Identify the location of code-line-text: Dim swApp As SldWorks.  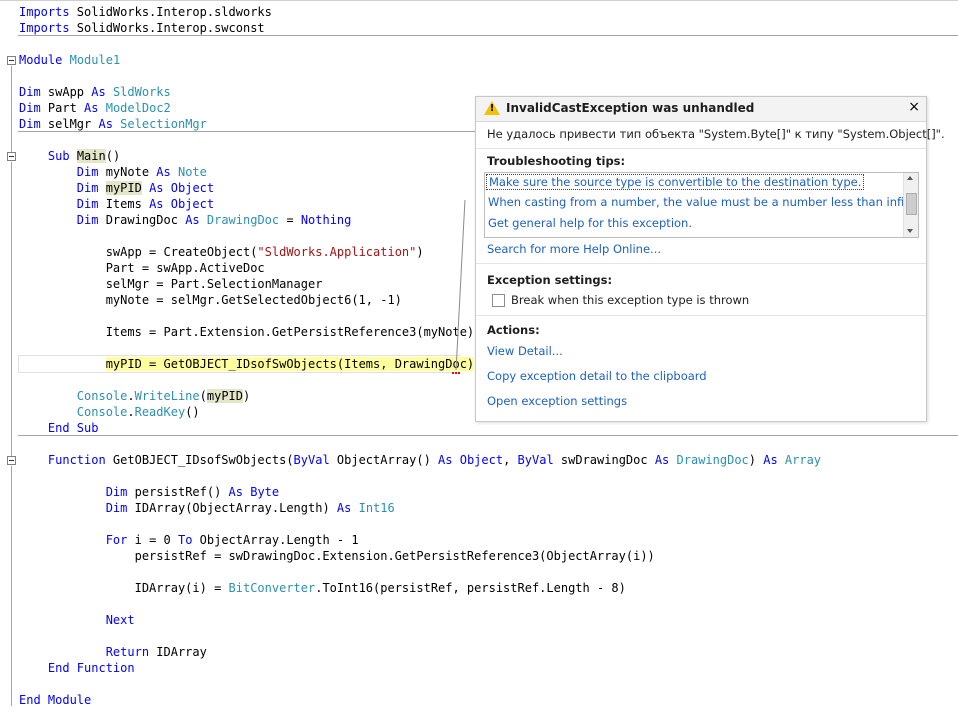
(95, 92).